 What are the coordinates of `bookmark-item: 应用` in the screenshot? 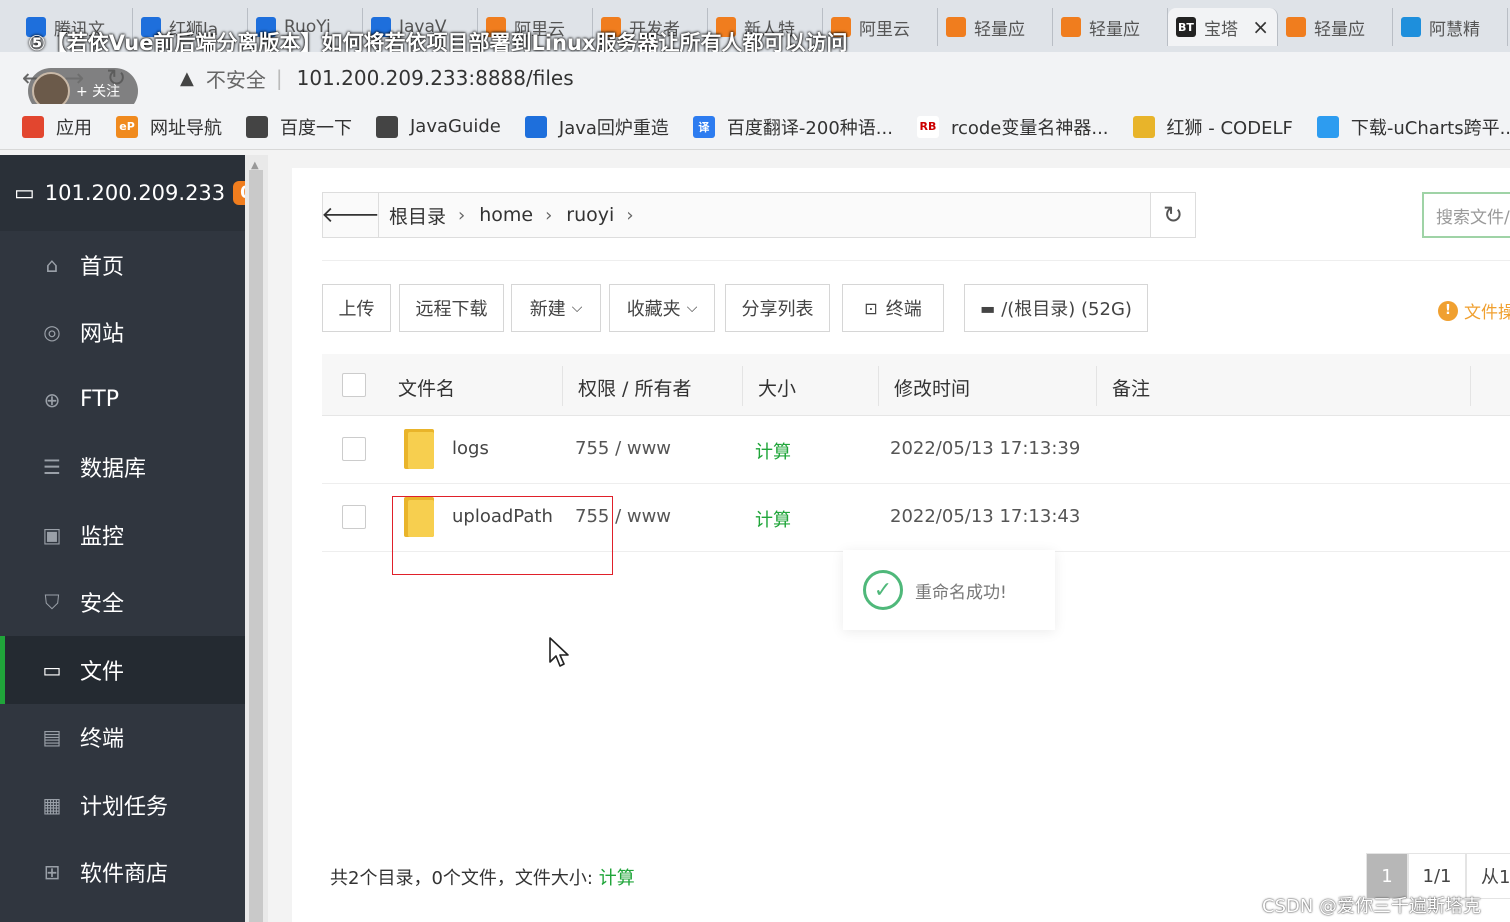 It's located at (57, 127).